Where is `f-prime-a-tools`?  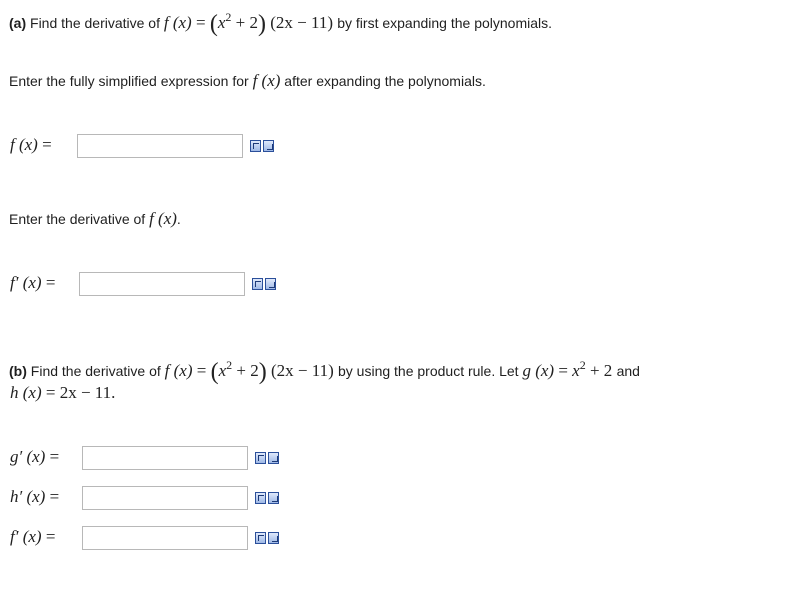
f-prime-a-tools is located at coordinates (264, 284).